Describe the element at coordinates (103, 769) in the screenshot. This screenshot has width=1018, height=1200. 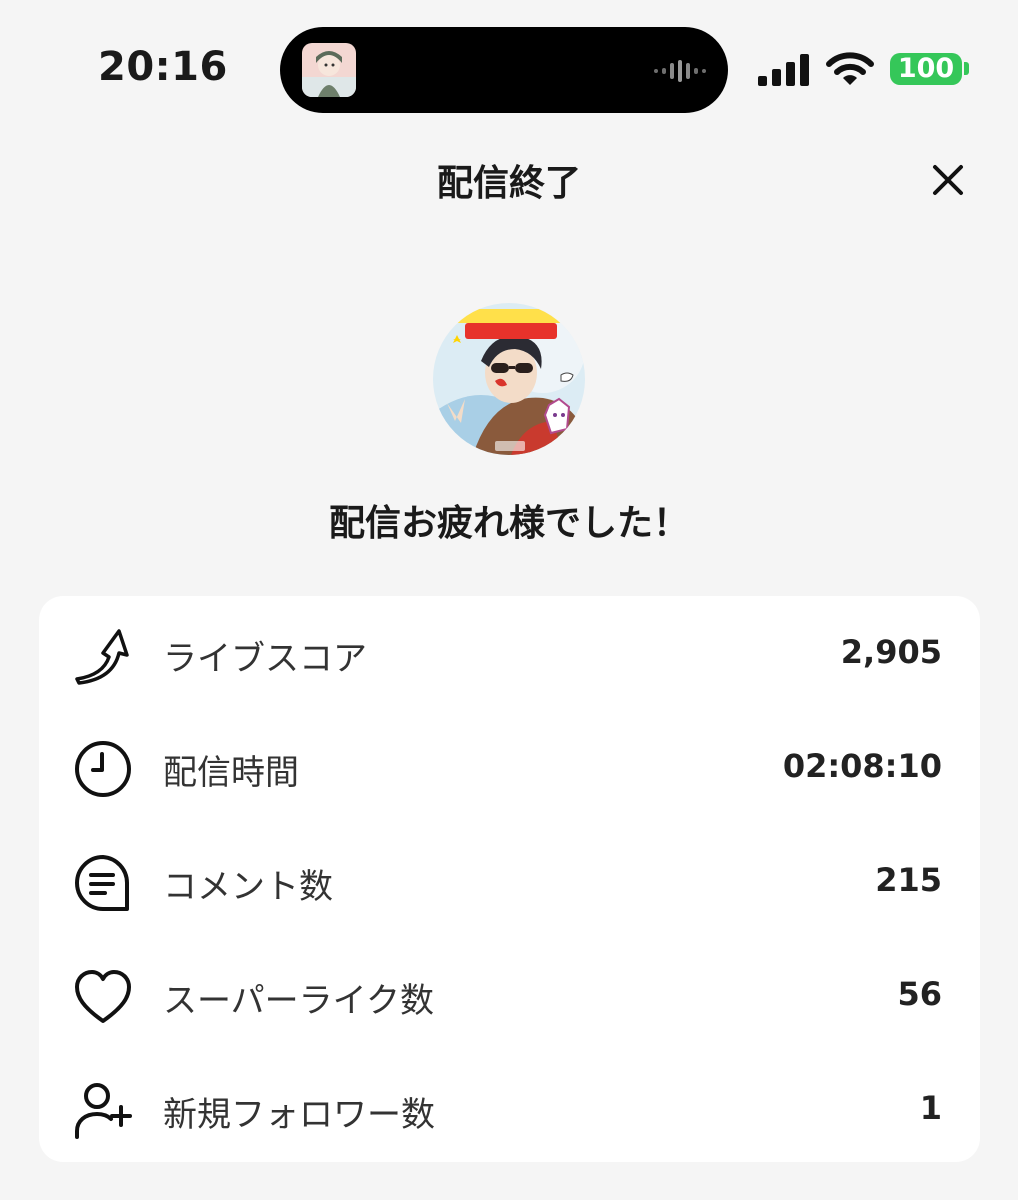
I see `clock-icon` at that location.